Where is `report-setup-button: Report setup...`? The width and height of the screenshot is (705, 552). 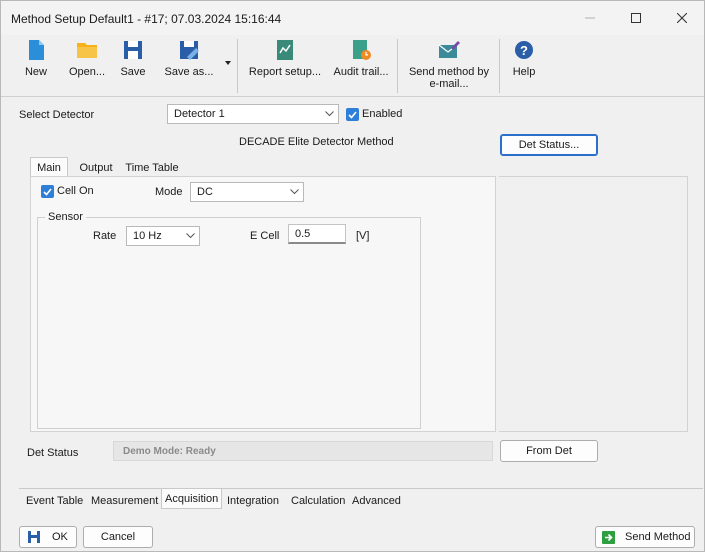
report-setup-button: Report setup... is located at coordinates (285, 65).